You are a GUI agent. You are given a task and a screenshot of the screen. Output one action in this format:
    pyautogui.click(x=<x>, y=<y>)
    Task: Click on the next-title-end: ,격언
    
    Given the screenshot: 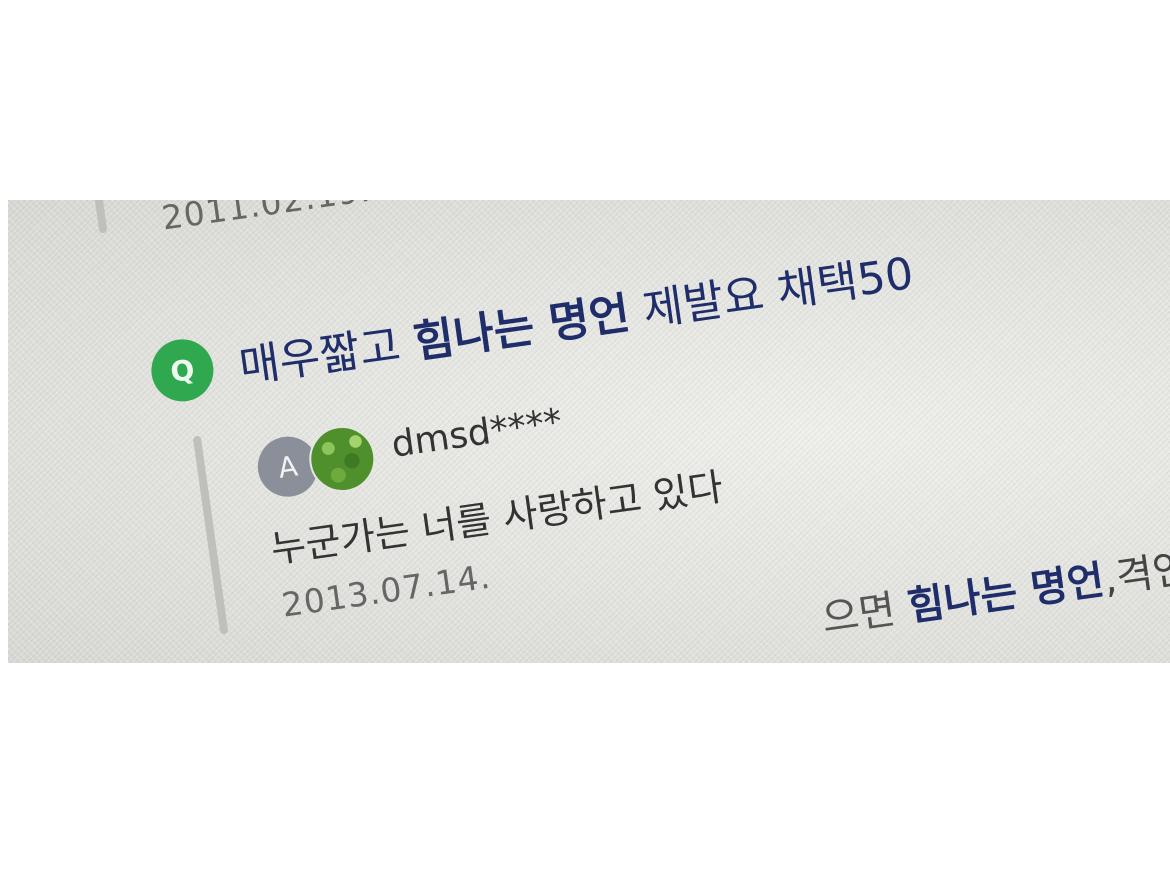 What is the action you would take?
    pyautogui.click(x=1135, y=574)
    